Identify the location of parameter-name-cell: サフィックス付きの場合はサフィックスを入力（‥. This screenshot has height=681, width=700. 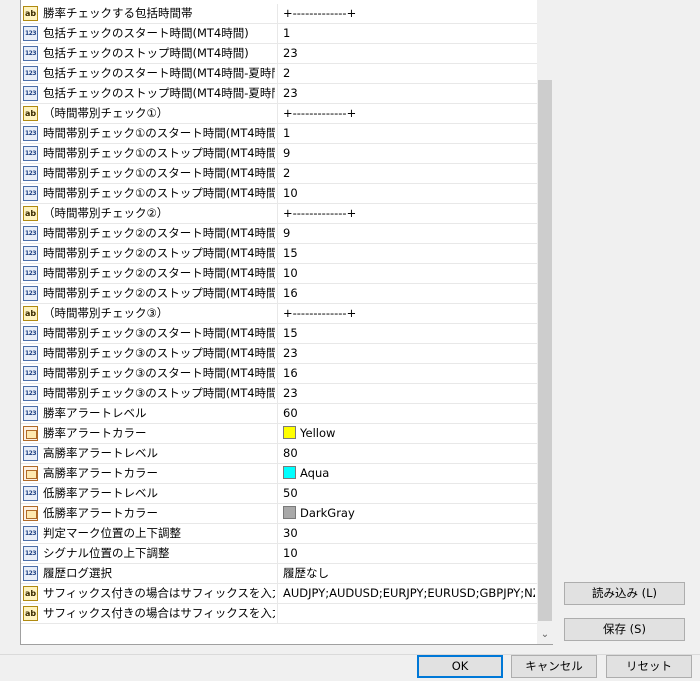
(149, 593).